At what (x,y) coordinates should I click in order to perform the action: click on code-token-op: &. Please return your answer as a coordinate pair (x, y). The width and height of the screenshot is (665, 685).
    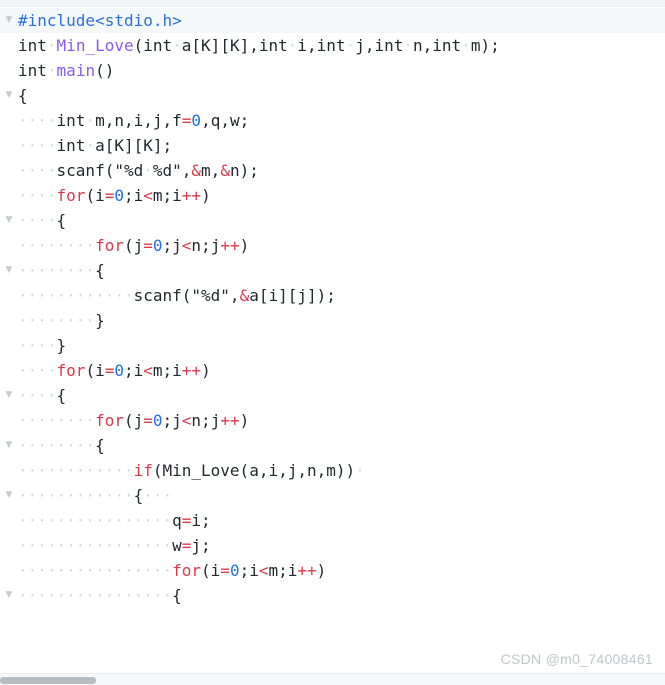
    Looking at the image, I should click on (244, 295).